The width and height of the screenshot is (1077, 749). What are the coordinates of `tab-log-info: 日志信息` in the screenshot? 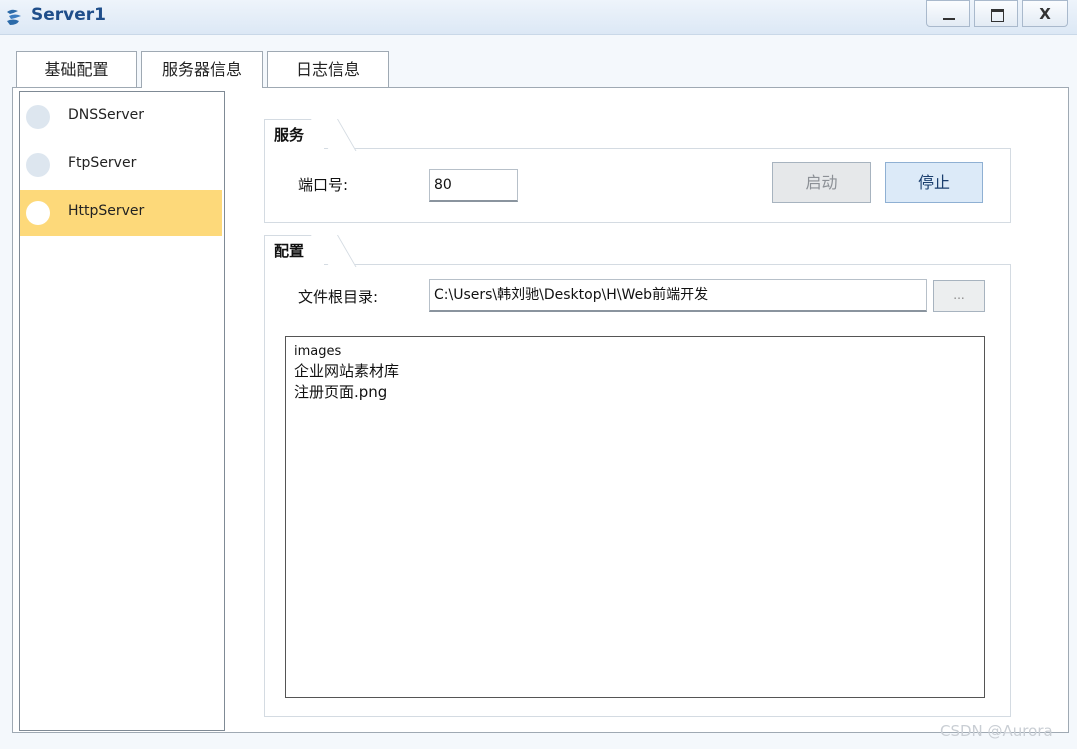 It's located at (328, 69).